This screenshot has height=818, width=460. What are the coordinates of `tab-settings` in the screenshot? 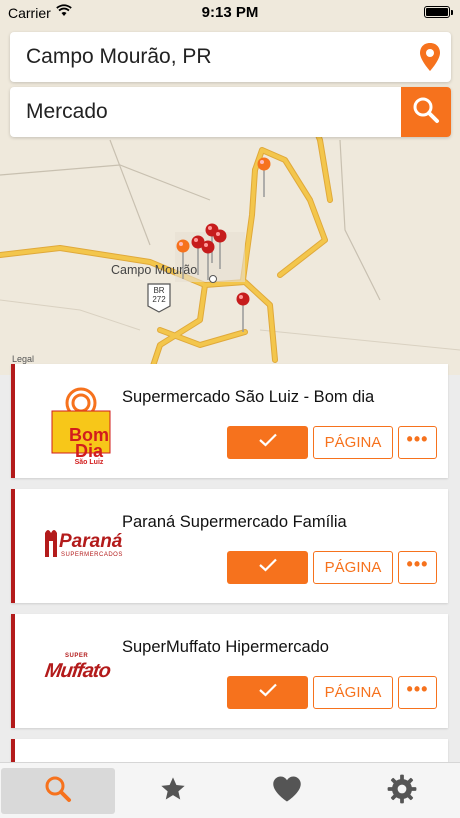 It's located at (402, 791).